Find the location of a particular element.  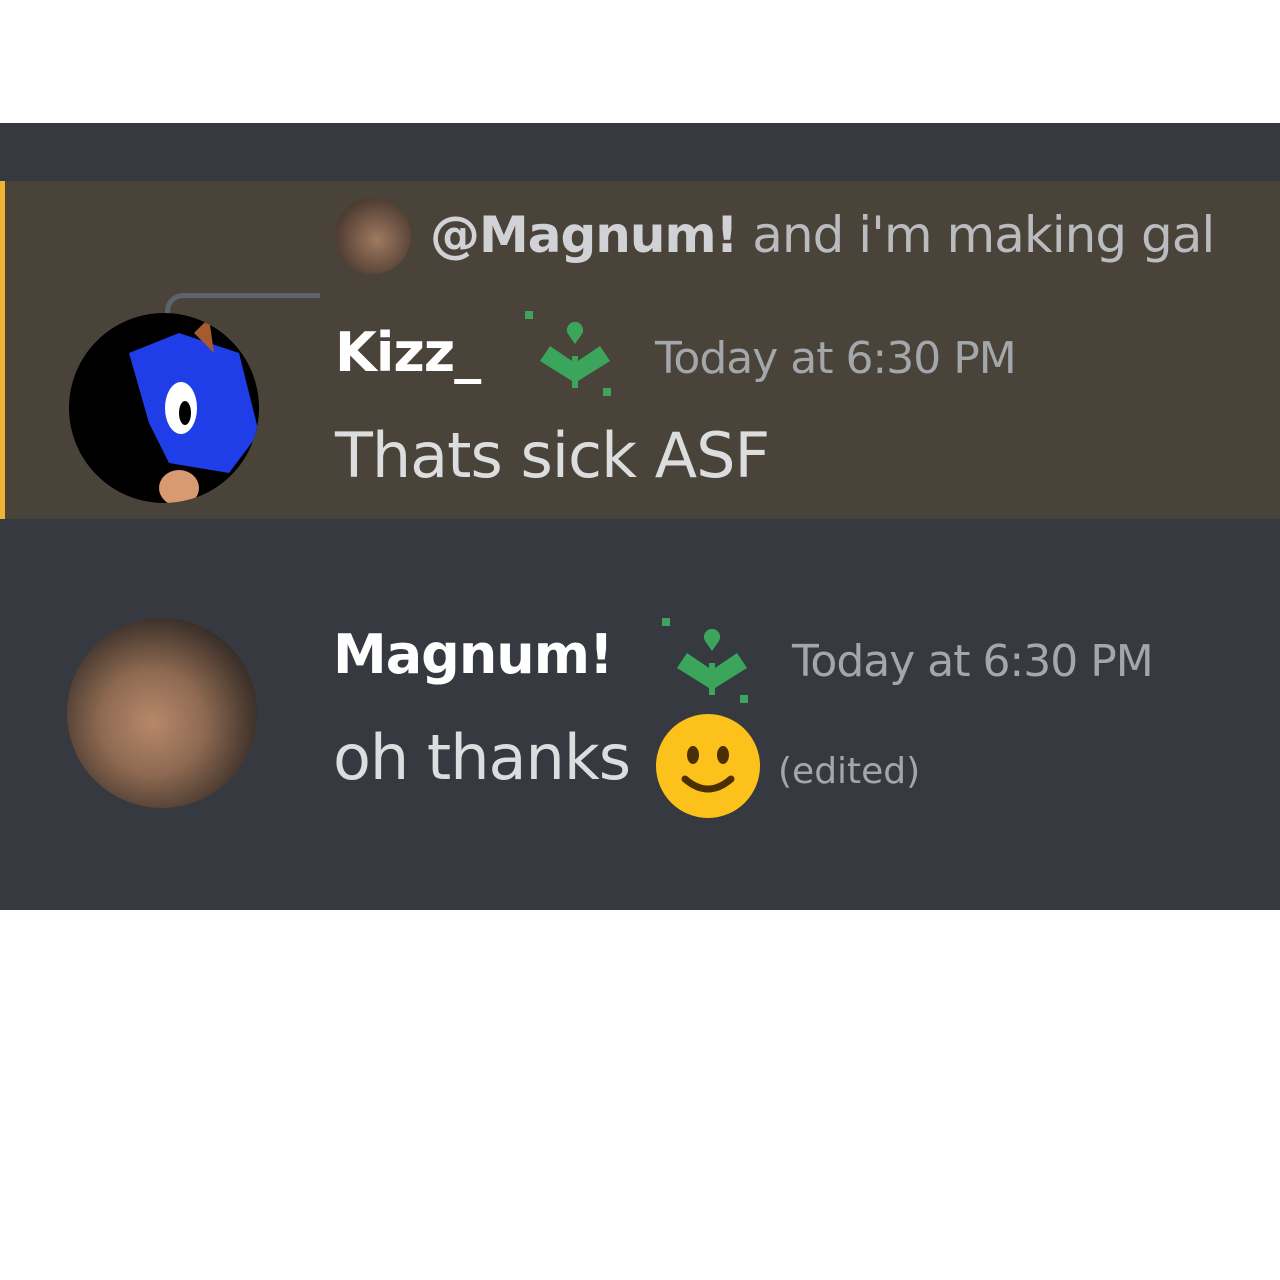

message-content: oh thanks is located at coordinates (482, 757).